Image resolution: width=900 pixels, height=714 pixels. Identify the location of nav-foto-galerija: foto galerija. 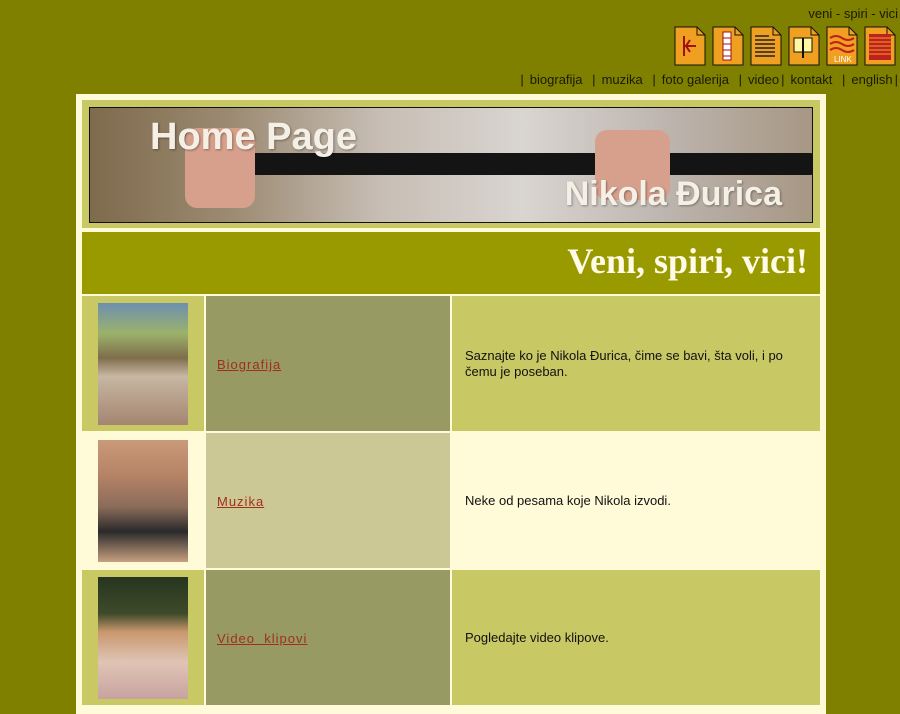
(695, 79).